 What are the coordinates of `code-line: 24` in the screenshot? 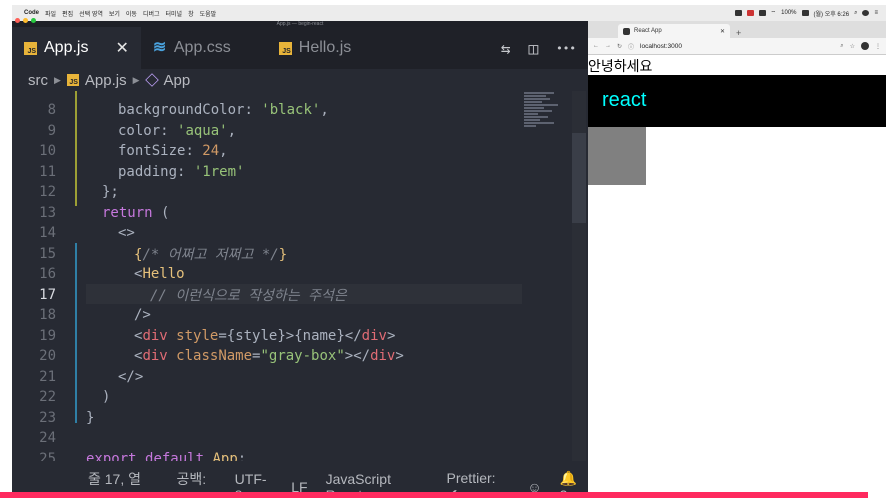 It's located at (292, 438).